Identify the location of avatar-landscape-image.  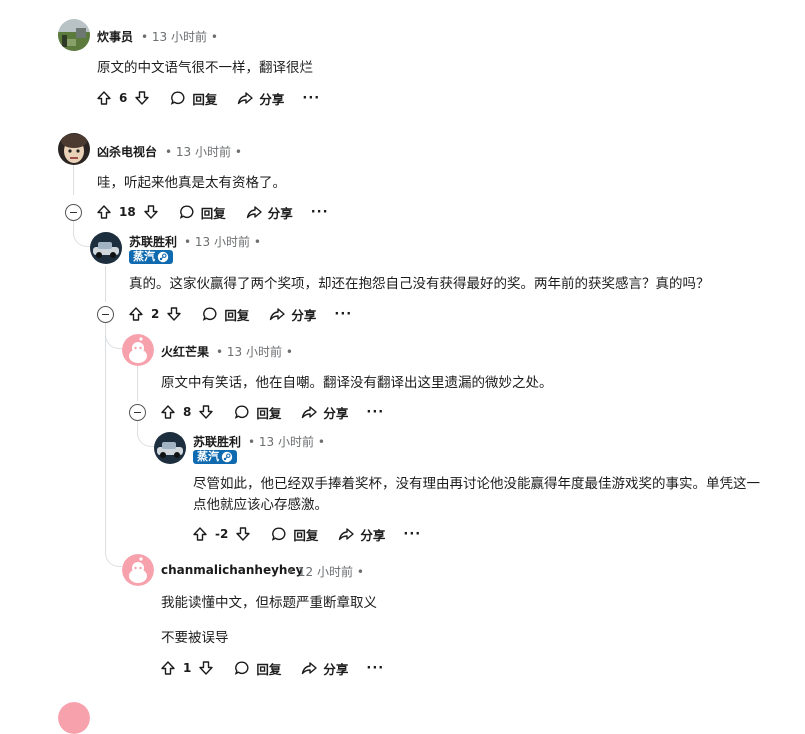
(74, 35).